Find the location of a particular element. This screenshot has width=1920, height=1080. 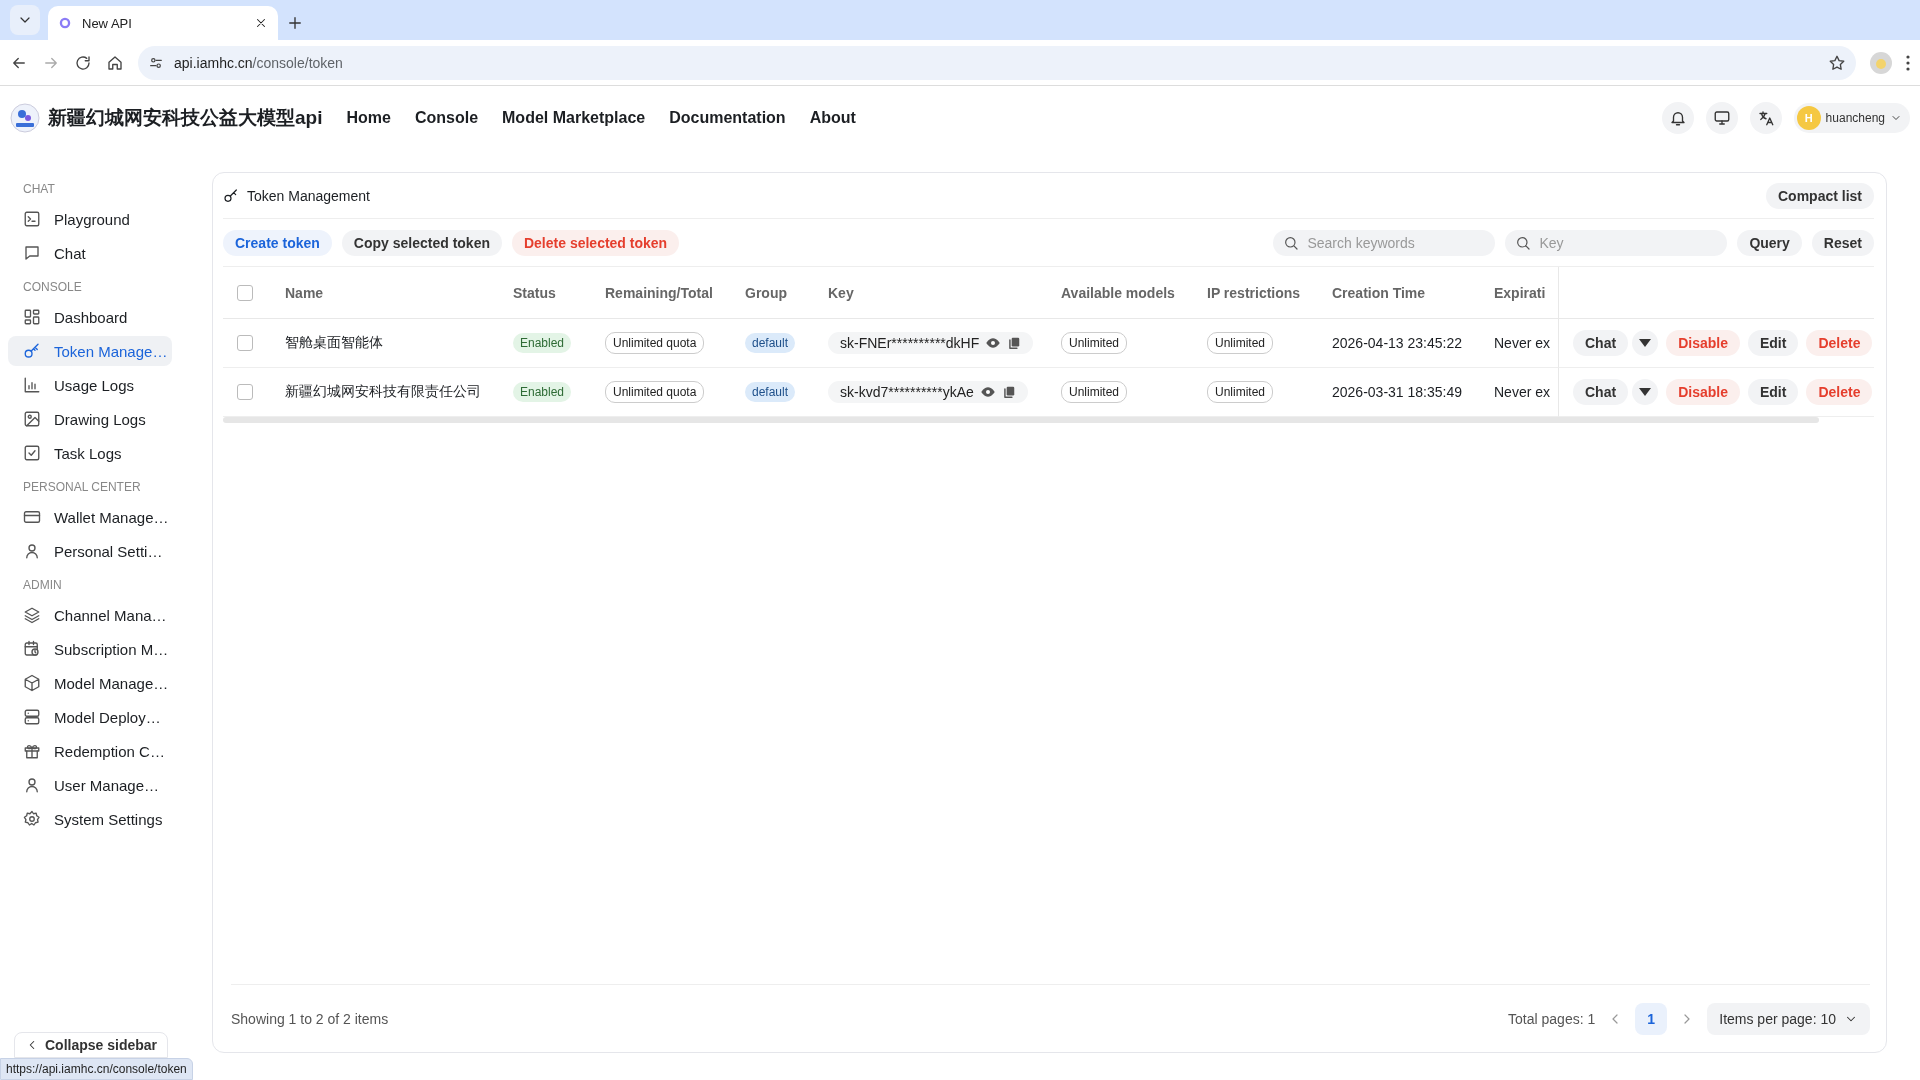

reset-button: Reset is located at coordinates (1842, 242).